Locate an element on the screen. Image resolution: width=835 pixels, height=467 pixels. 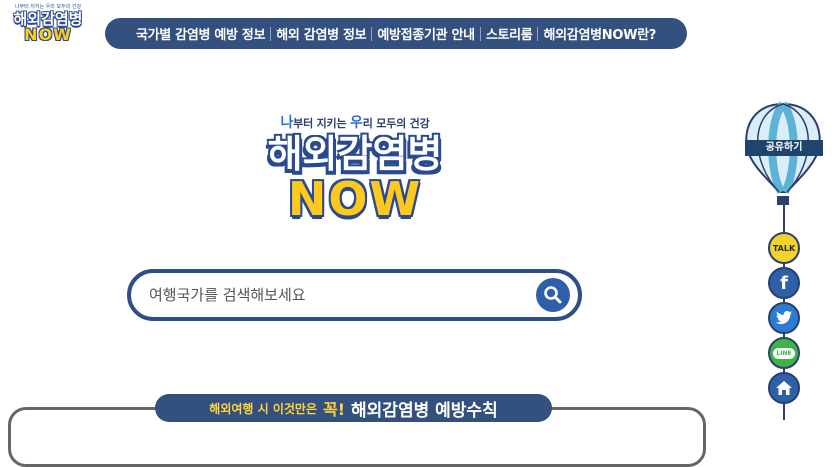
nav-item-vaccination-clinics: 예방접종기관 안내 is located at coordinates (426, 33).